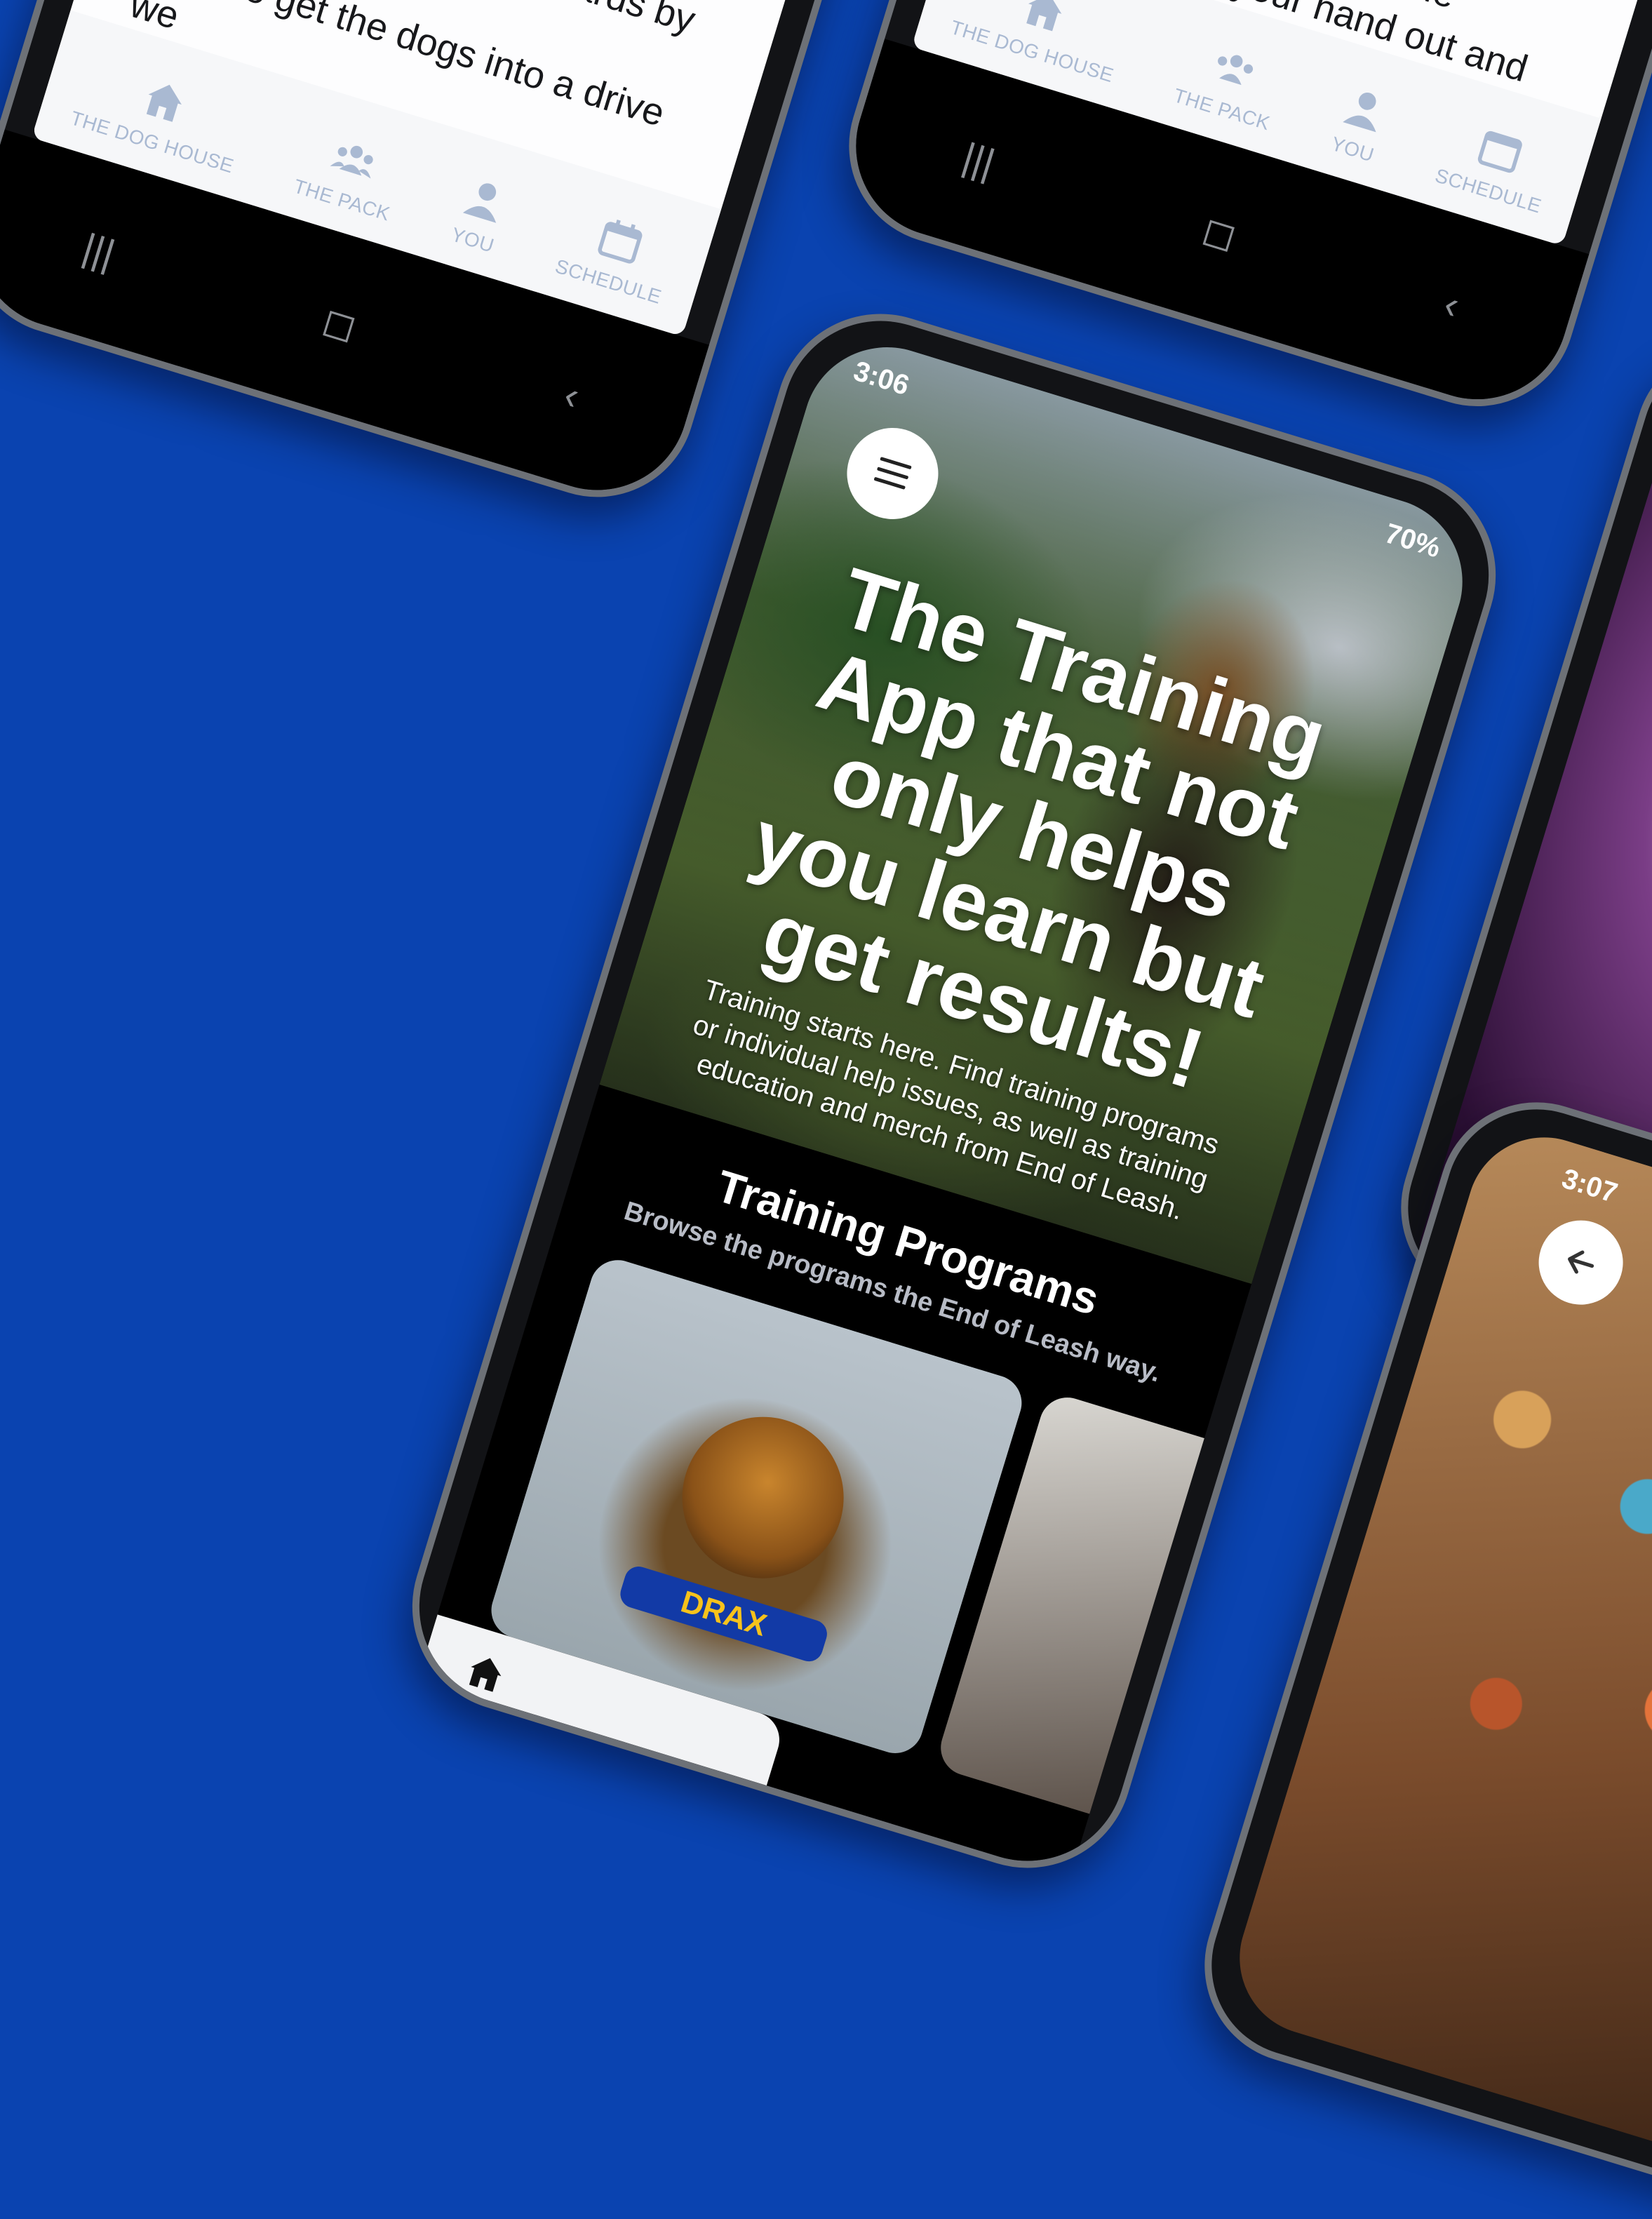  I want to click on arrow-left-icon, so click(1581, 1262).